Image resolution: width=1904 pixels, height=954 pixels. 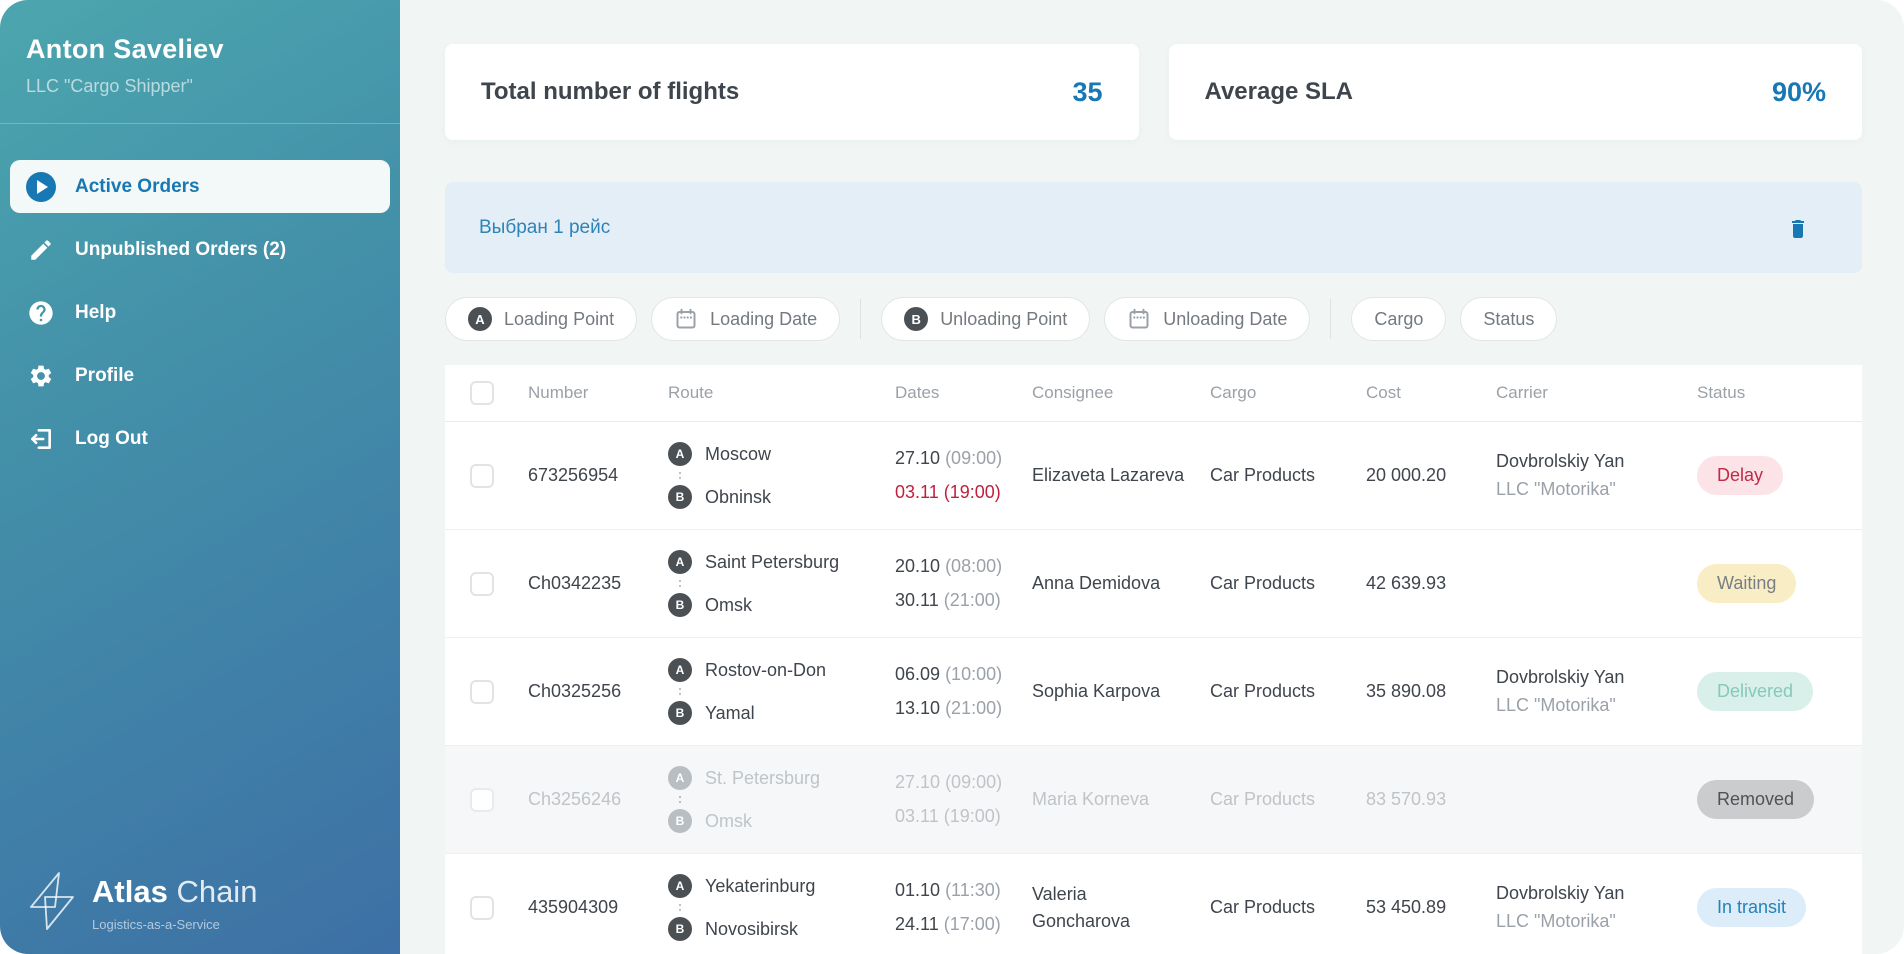 I want to click on brand-strong: Atlas, so click(x=130, y=891).